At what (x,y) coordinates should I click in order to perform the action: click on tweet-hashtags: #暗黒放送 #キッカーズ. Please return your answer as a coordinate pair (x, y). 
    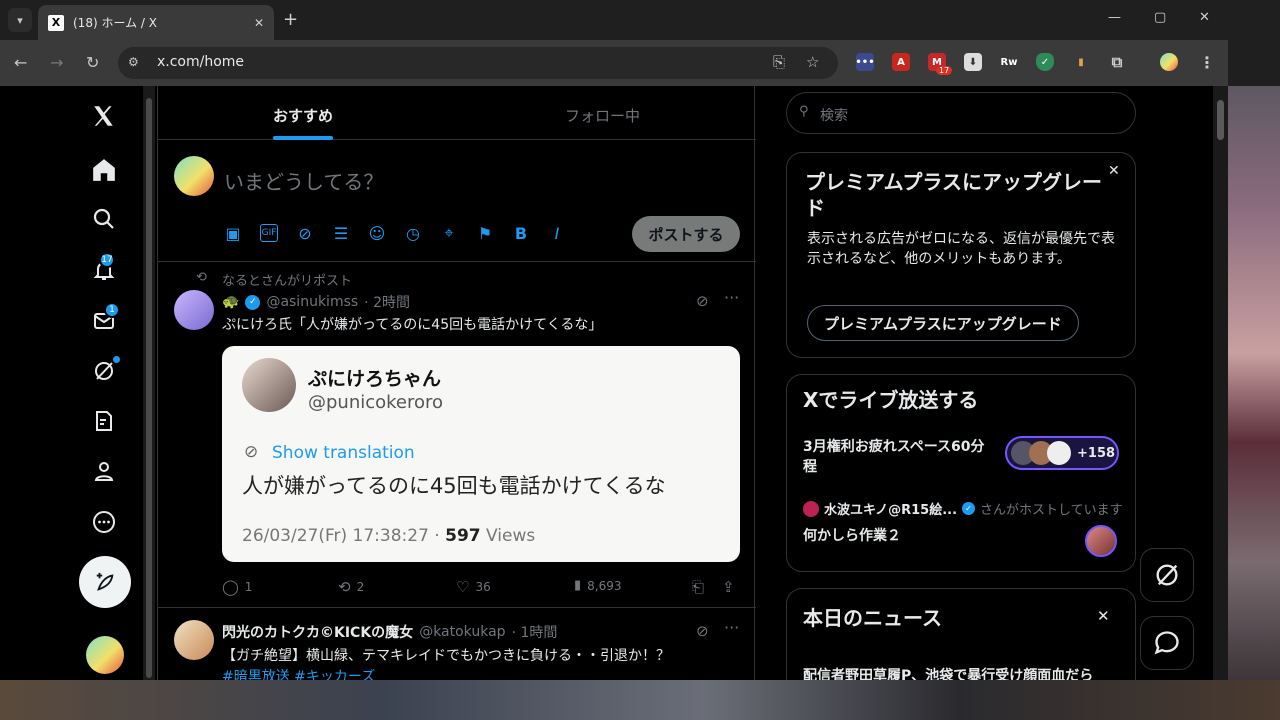
    Looking at the image, I should click on (298, 673).